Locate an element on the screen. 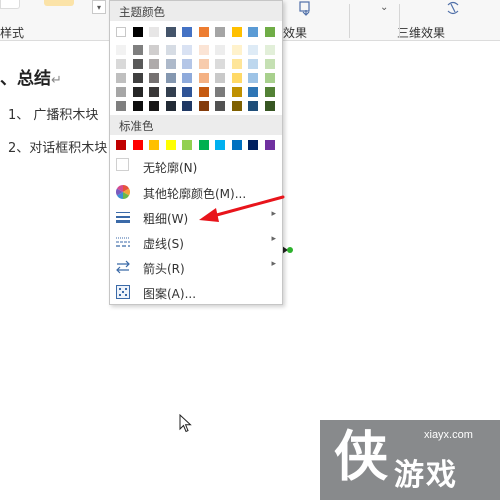 This screenshot has height=500, width=500. watermark-text: 游戏 is located at coordinates (426, 475).